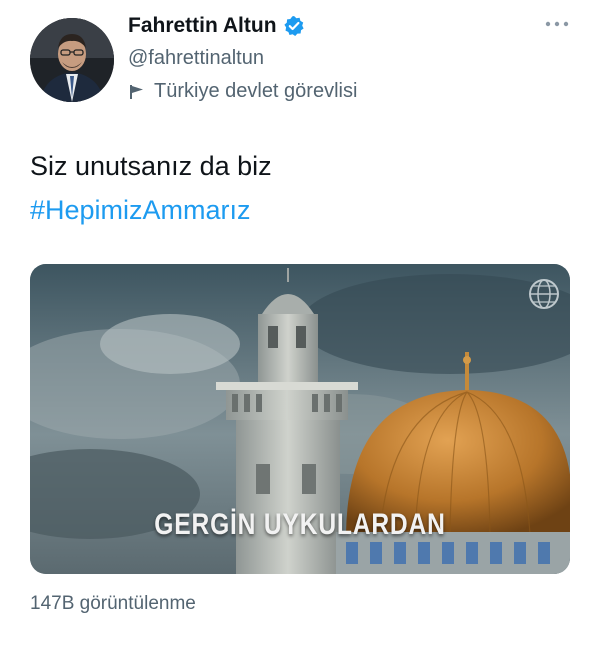 The width and height of the screenshot is (600, 652). I want to click on tweet-text-line: Siz unutsanız da biz, so click(151, 166).